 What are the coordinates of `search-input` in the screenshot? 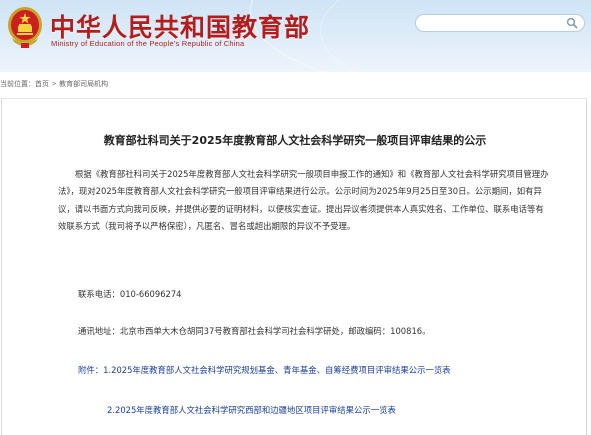 It's located at (500, 23).